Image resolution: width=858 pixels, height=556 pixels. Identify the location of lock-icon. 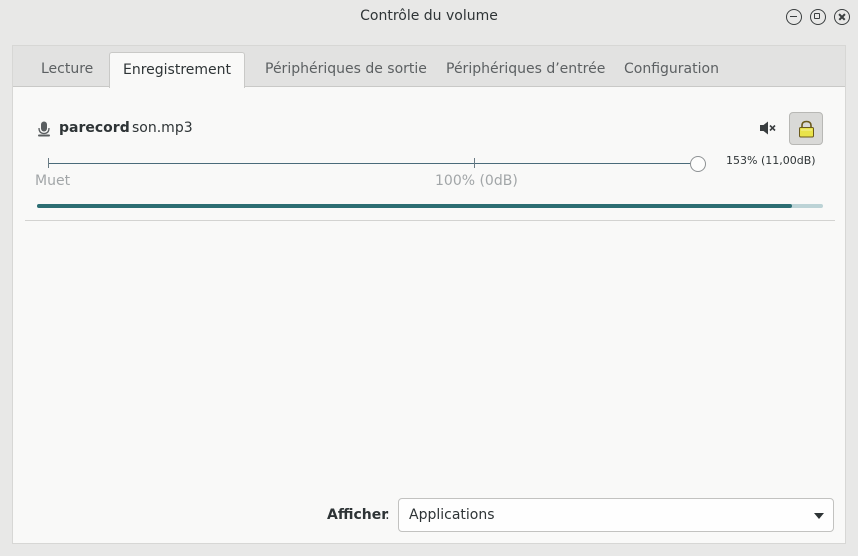
(806, 129).